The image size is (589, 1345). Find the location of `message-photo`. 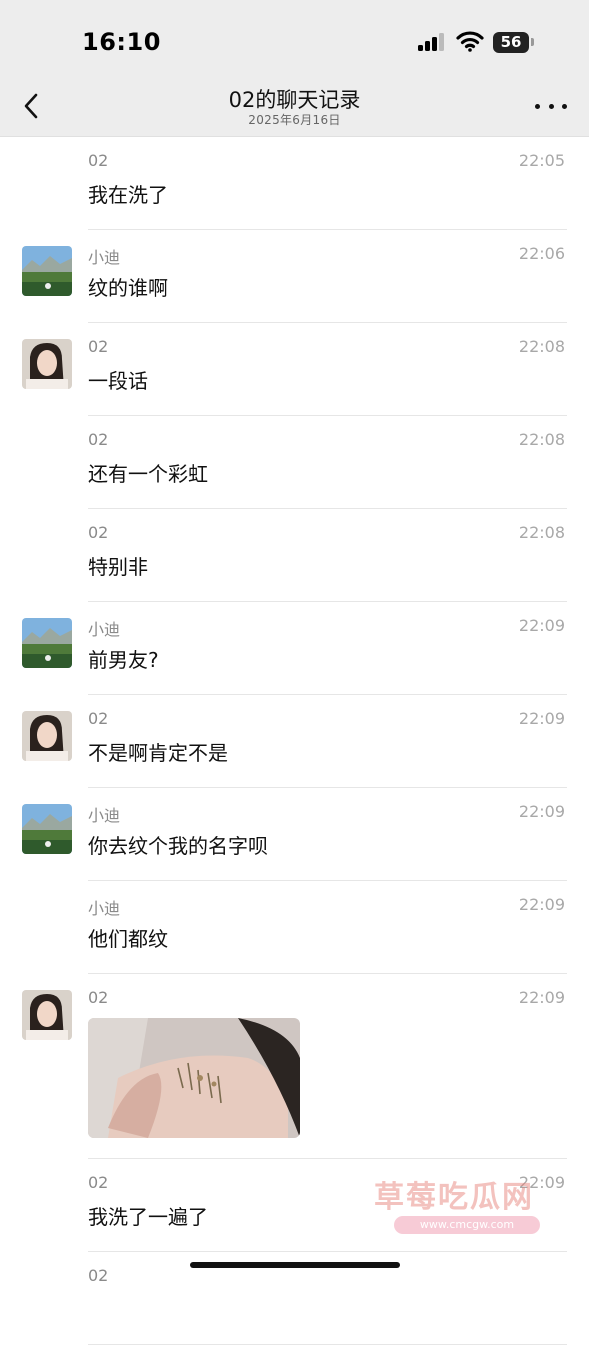

message-photo is located at coordinates (194, 1078).